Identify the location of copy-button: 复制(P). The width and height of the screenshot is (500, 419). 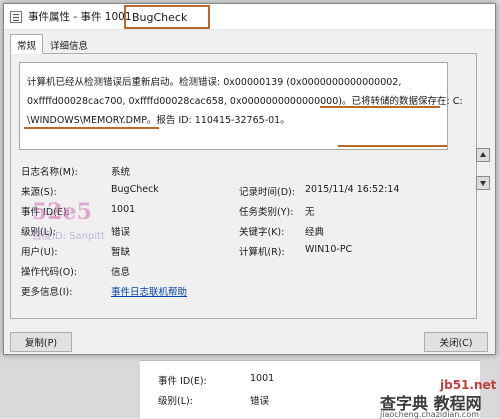
(41, 342).